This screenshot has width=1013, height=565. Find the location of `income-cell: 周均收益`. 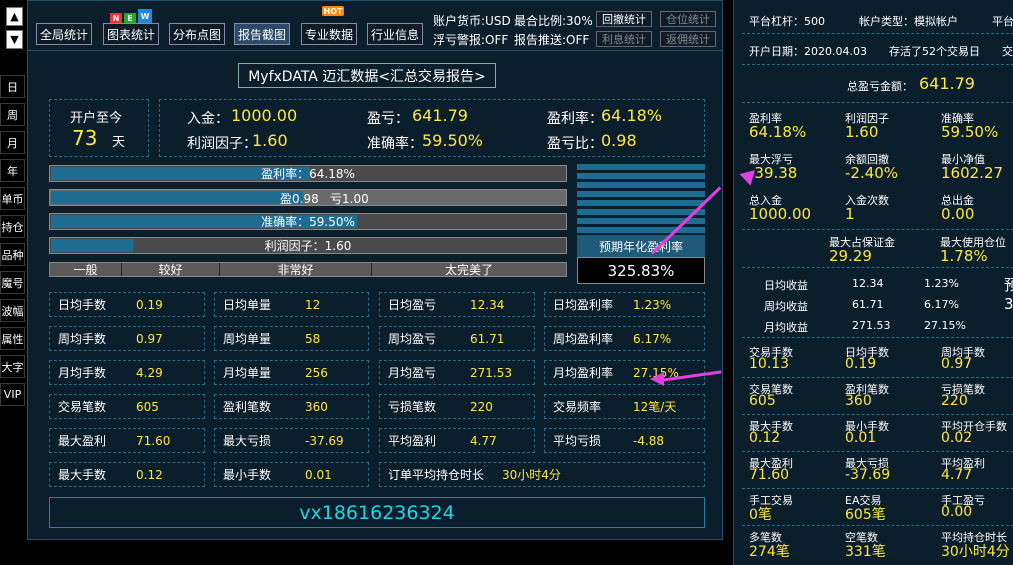

income-cell: 周均收益 is located at coordinates (786, 306).